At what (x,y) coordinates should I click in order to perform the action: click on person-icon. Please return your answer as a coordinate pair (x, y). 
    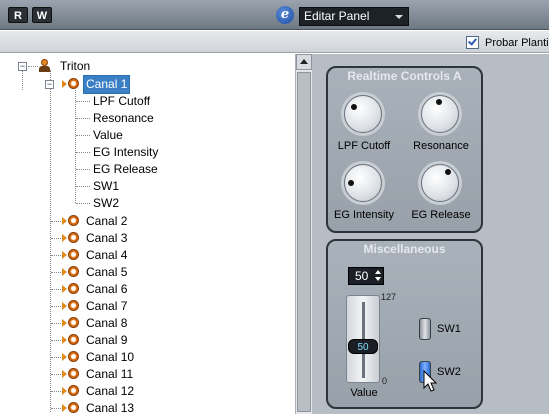
    Looking at the image, I should click on (44, 66).